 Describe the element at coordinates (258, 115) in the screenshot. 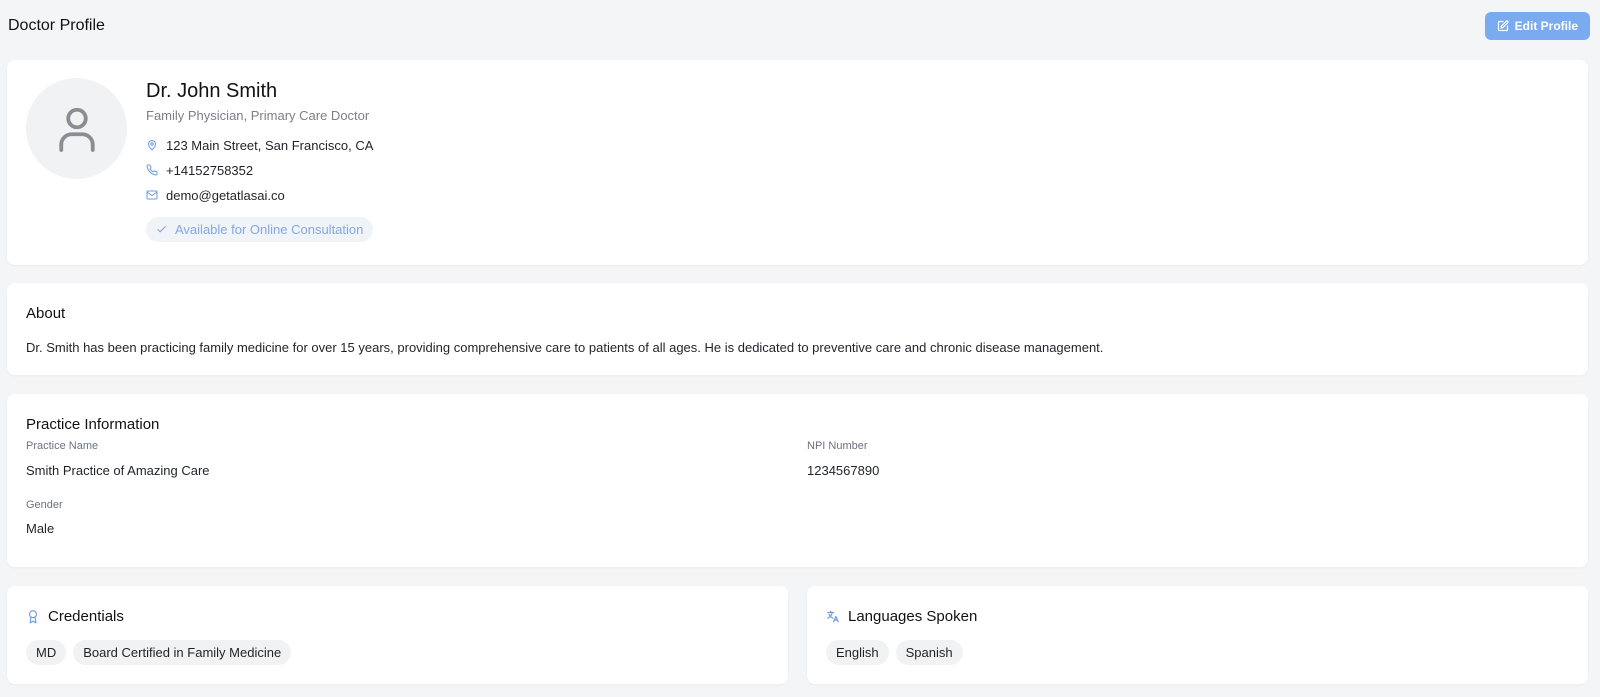

I see `doctor-specialty: Family Physician, Primary Care Doctor` at that location.